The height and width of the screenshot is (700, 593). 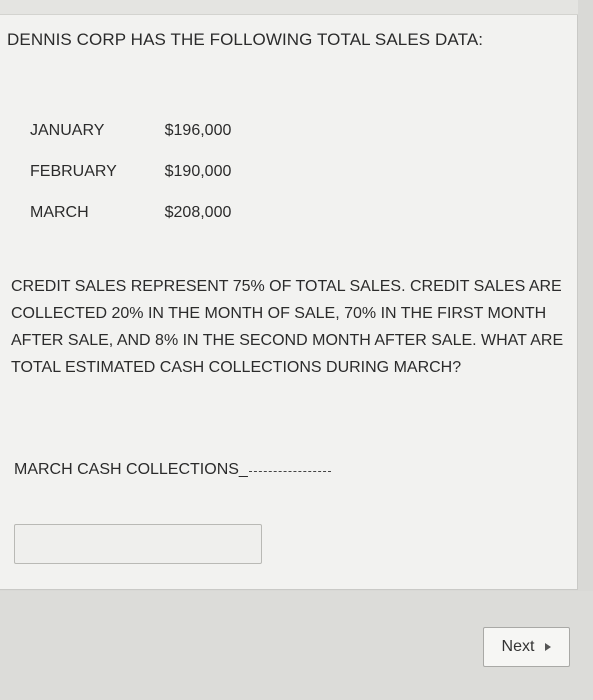 I want to click on month-label: MARCH, so click(x=59, y=212).